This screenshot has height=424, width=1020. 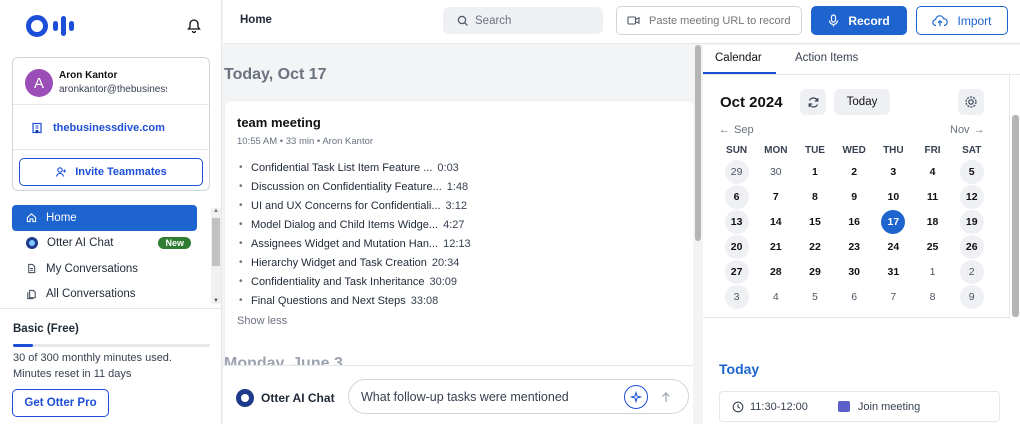 I want to click on calendar-day: 21, so click(x=776, y=247).